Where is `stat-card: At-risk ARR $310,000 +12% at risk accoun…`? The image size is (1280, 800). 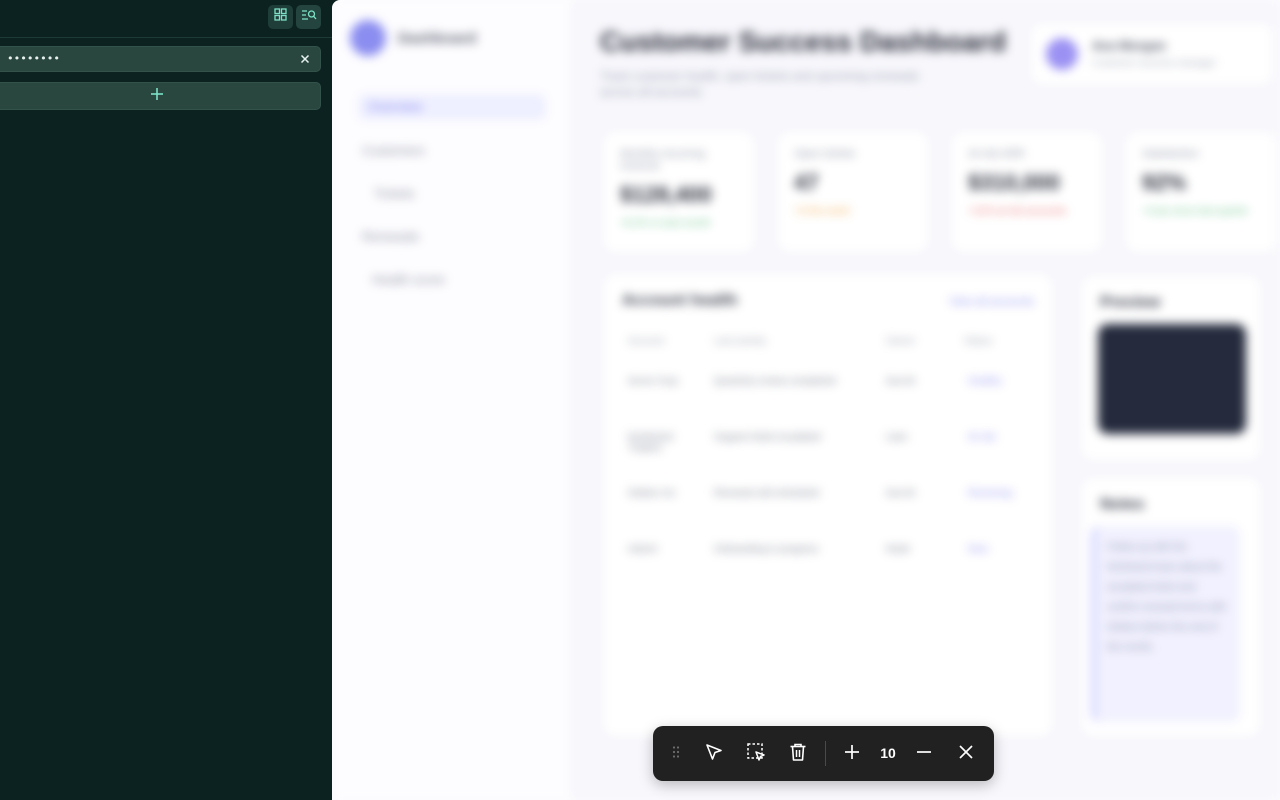 stat-card: At-risk ARR $310,000 +12% at risk accoun… is located at coordinates (1027, 192).